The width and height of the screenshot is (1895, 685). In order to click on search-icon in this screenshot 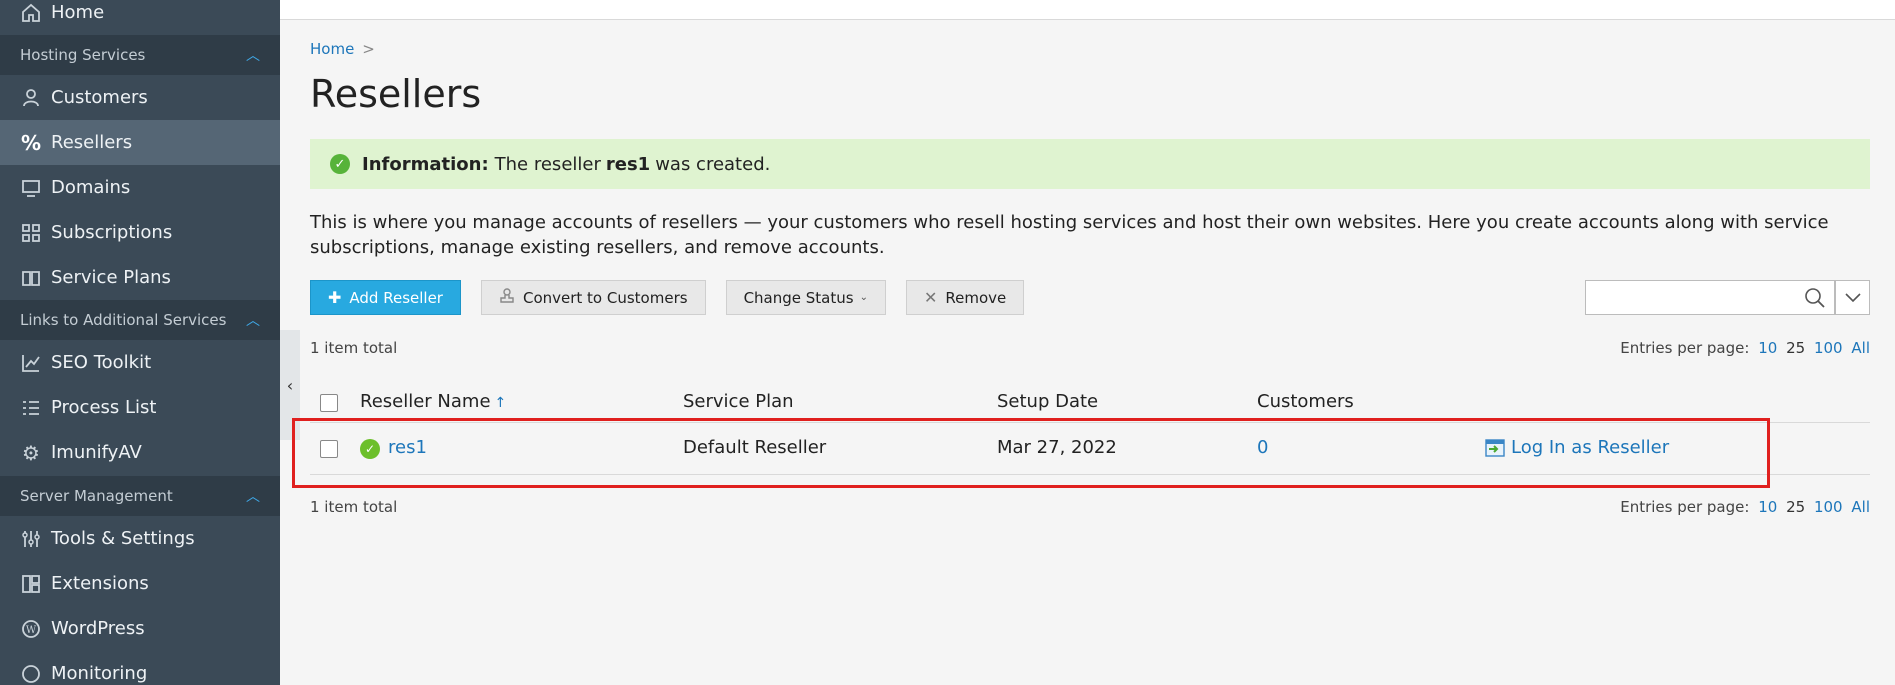, I will do `click(1815, 300)`.